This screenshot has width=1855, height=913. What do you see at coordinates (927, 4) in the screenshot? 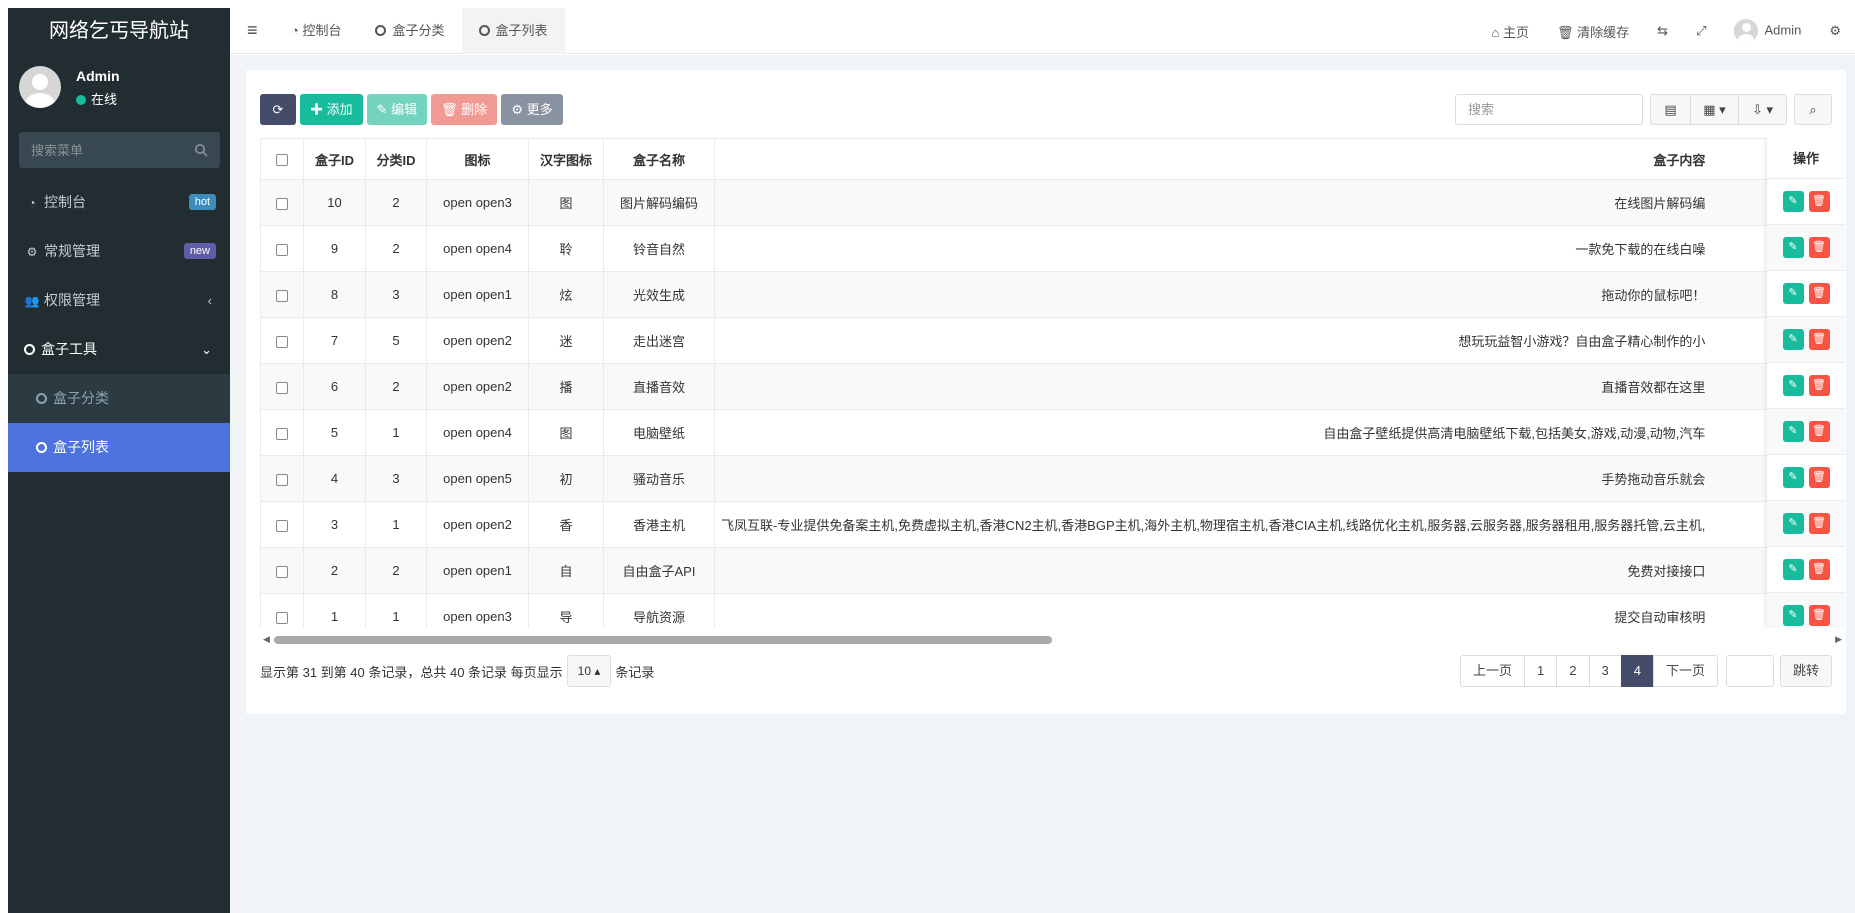
I see `top-border` at bounding box center [927, 4].